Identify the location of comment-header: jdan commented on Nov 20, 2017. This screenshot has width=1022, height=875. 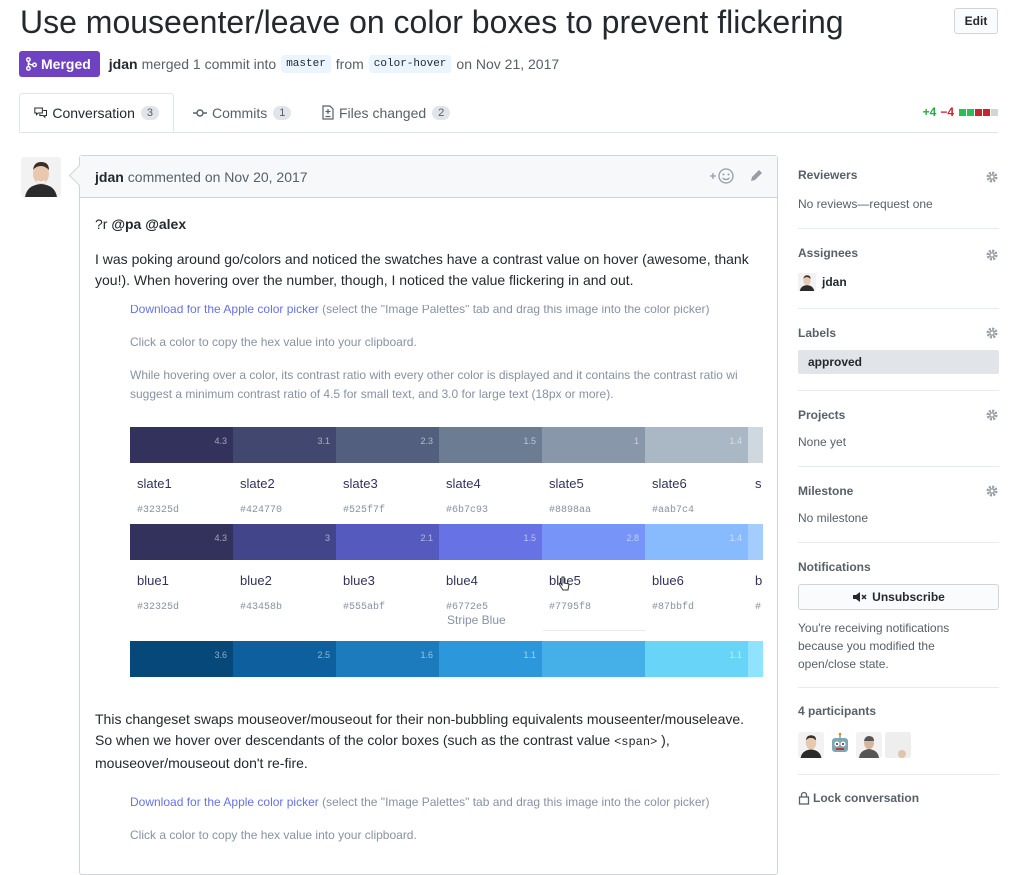
(422, 177).